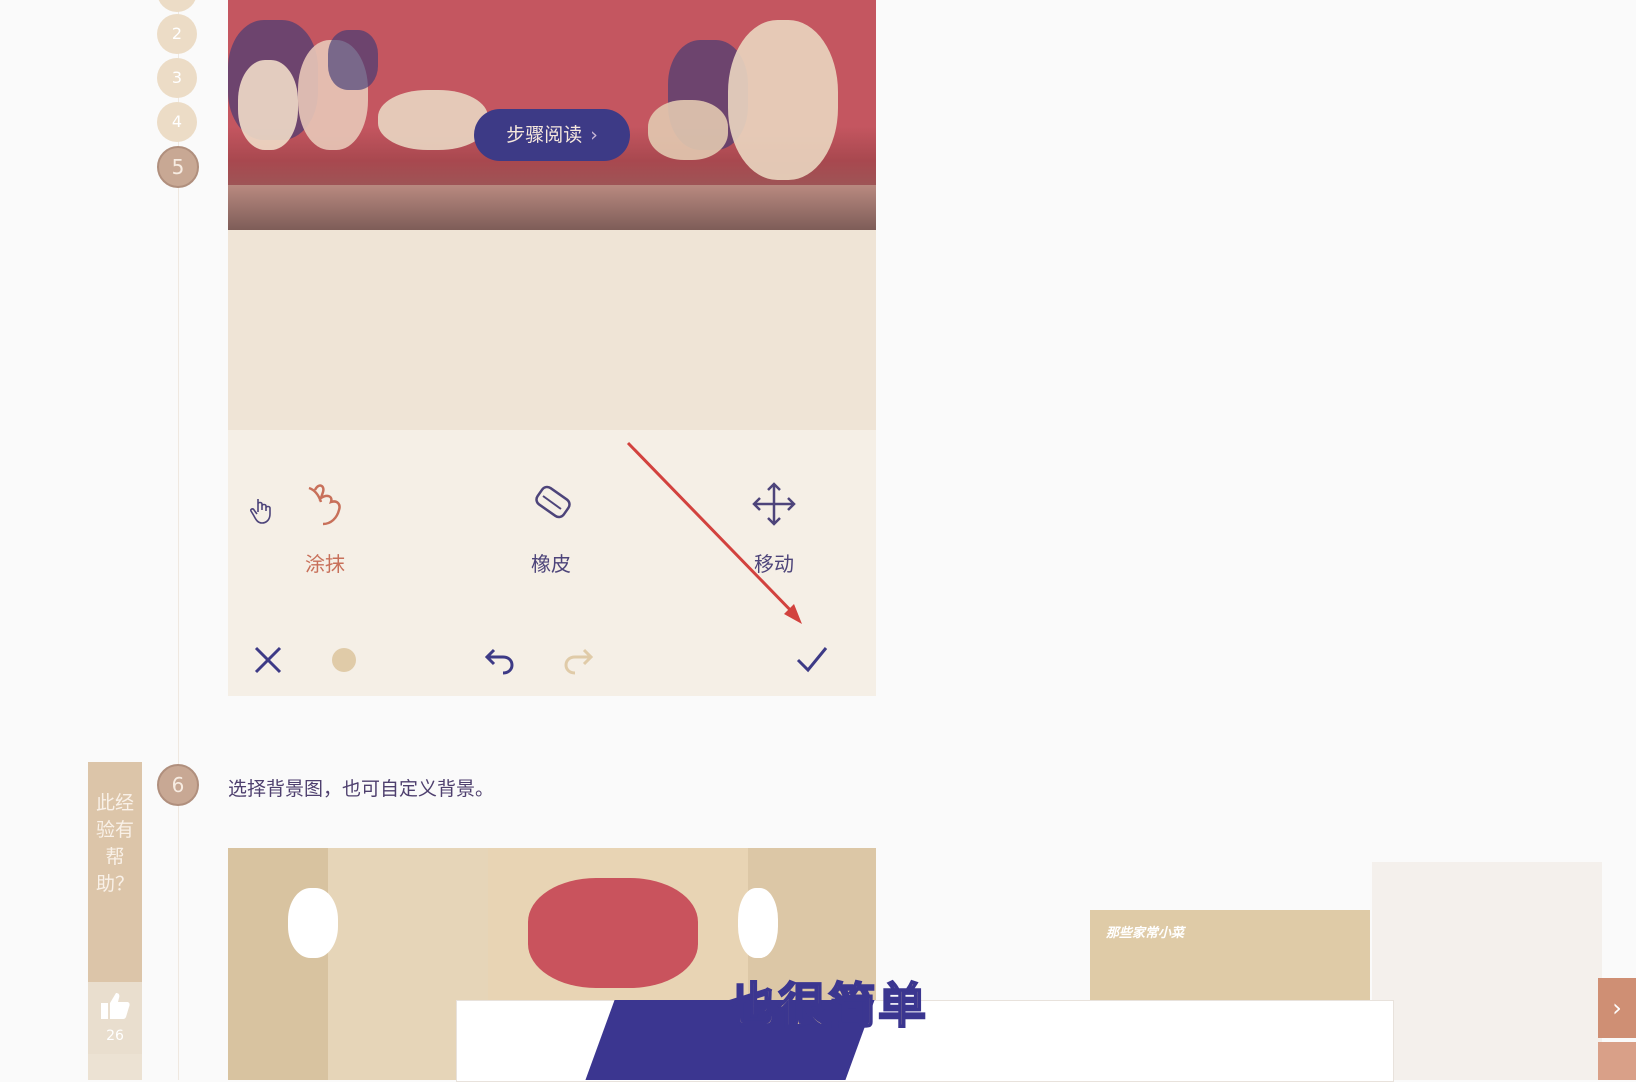 The height and width of the screenshot is (1082, 1636). Describe the element at coordinates (714, 532) in the screenshot. I see `red-annotation-arrow` at that location.